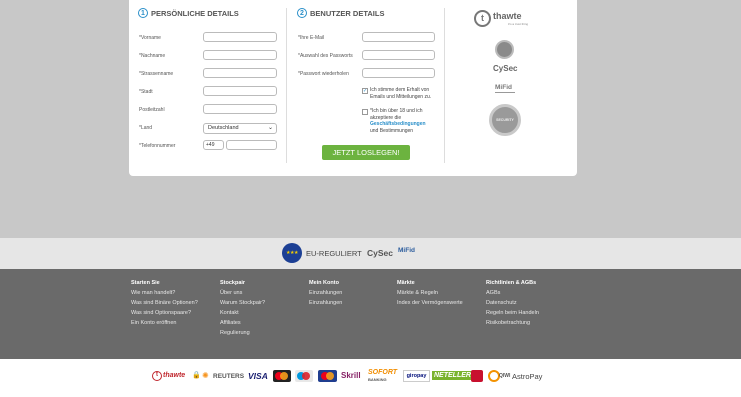 This screenshot has height=397, width=741. I want to click on submit-button: JETZT LOSLEGEN!, so click(366, 152).